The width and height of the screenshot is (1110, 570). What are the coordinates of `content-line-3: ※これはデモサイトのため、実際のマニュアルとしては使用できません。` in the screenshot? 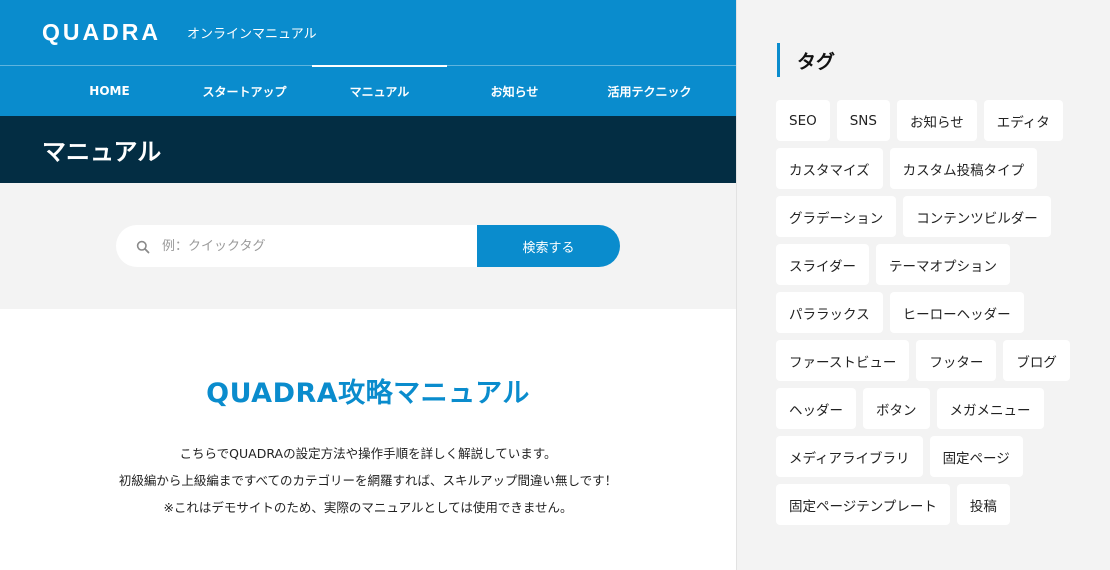 It's located at (368, 507).